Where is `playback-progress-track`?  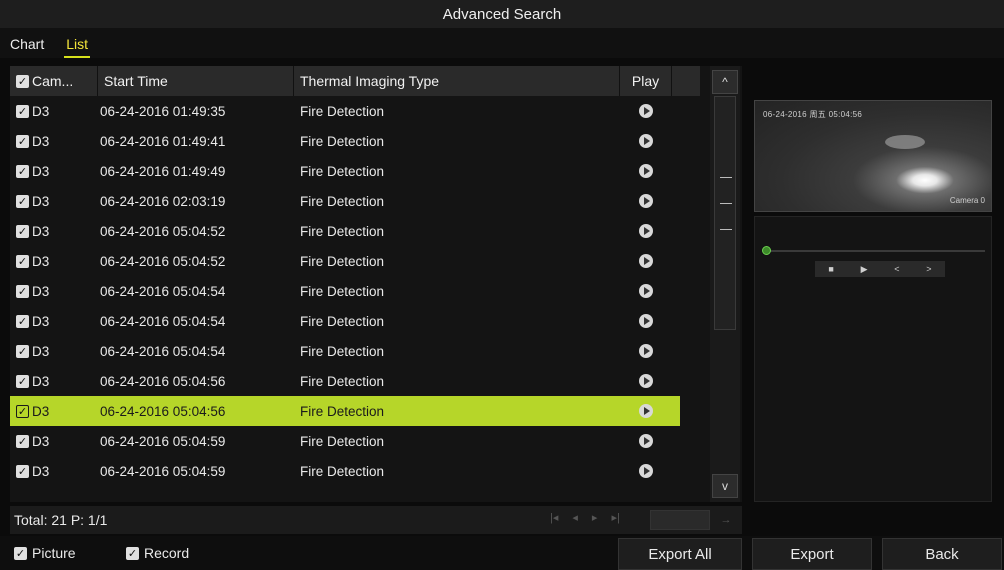
playback-progress-track is located at coordinates (875, 251).